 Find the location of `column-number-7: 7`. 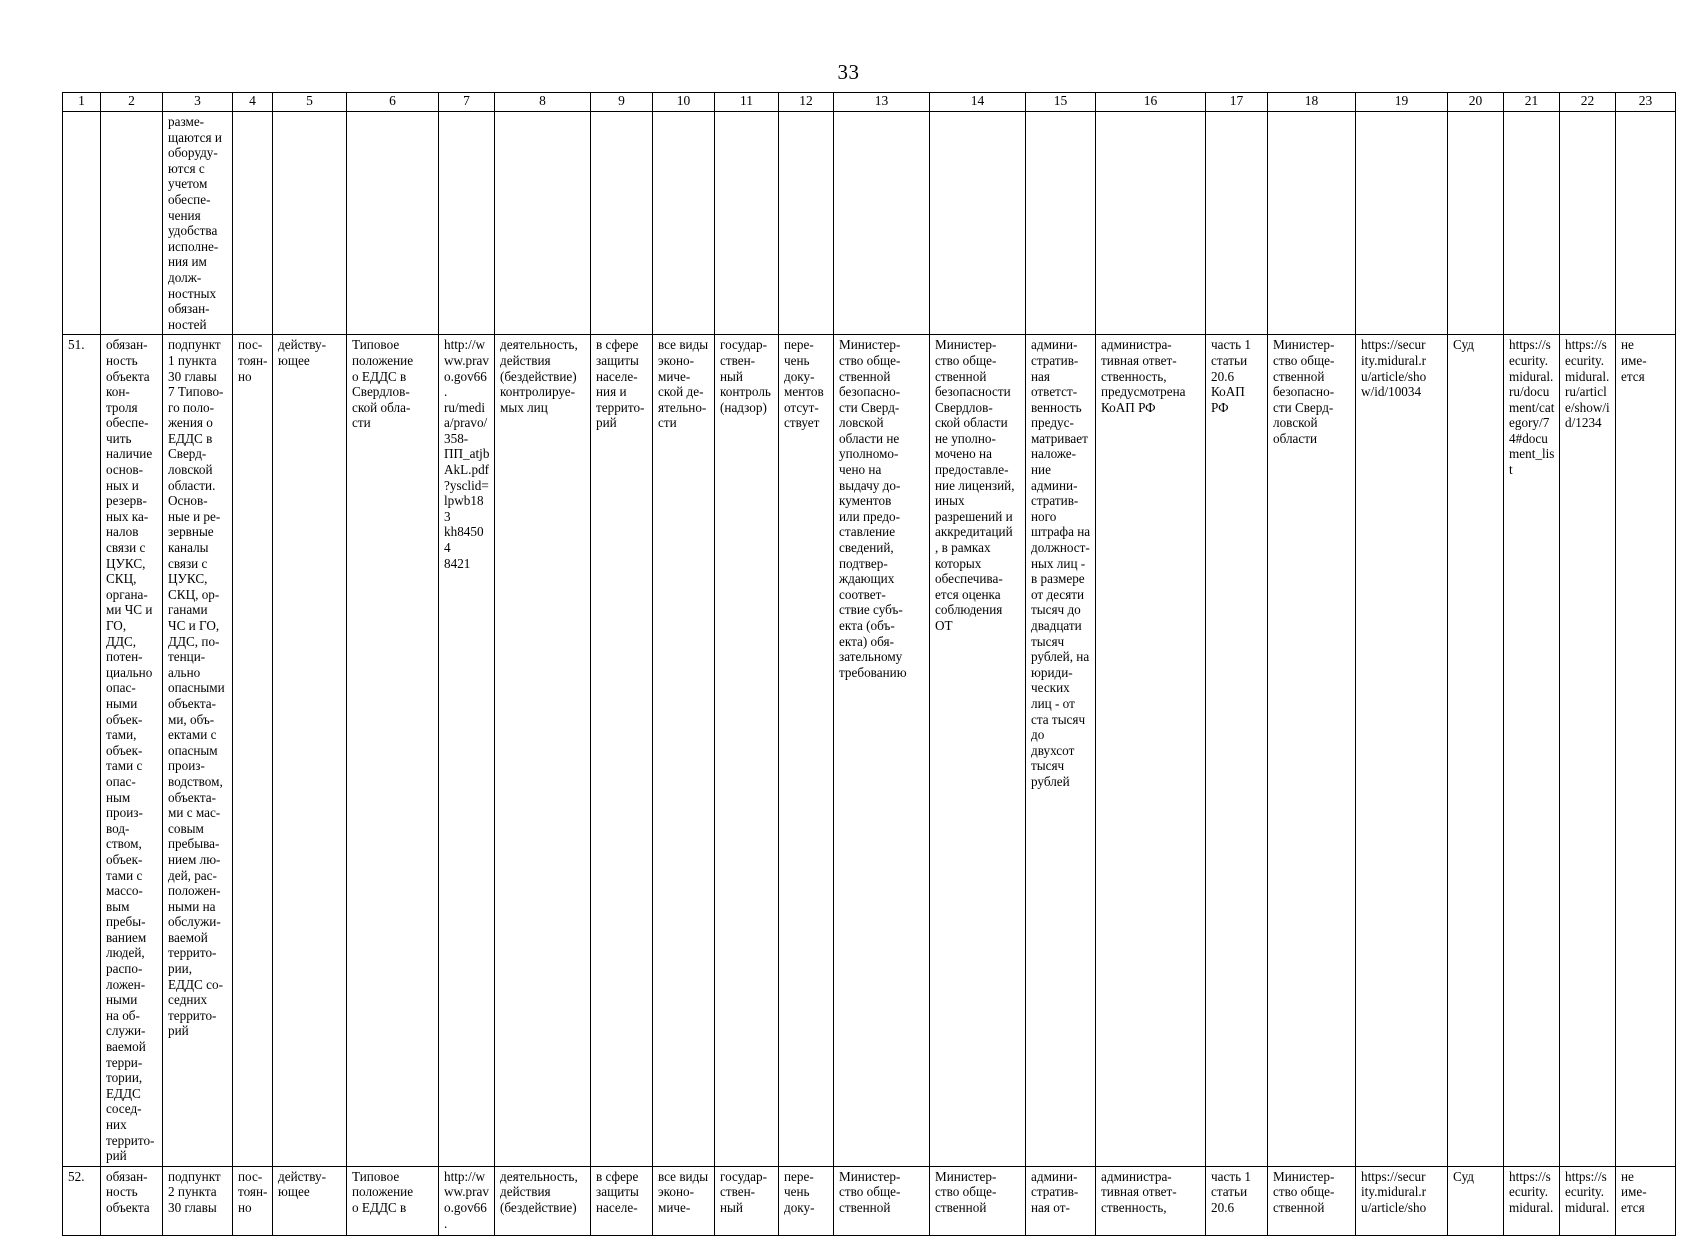

column-number-7: 7 is located at coordinates (466, 102).